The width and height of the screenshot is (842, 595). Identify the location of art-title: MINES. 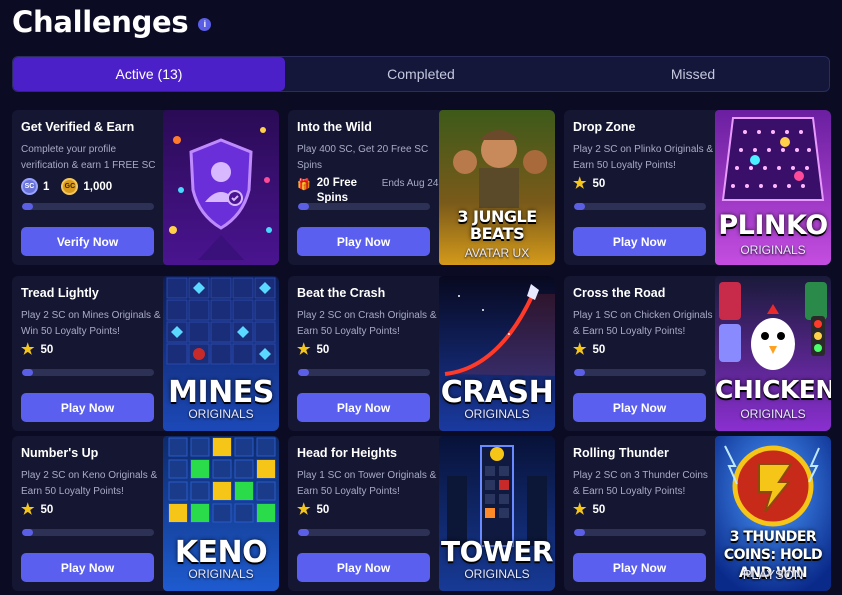
(221, 392).